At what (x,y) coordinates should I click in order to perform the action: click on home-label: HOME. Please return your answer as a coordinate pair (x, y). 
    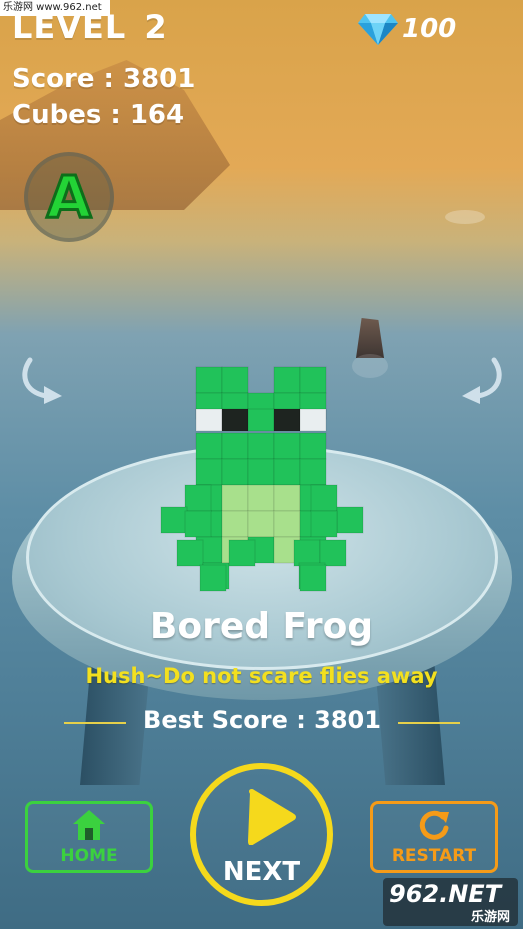
    Looking at the image, I should click on (89, 856).